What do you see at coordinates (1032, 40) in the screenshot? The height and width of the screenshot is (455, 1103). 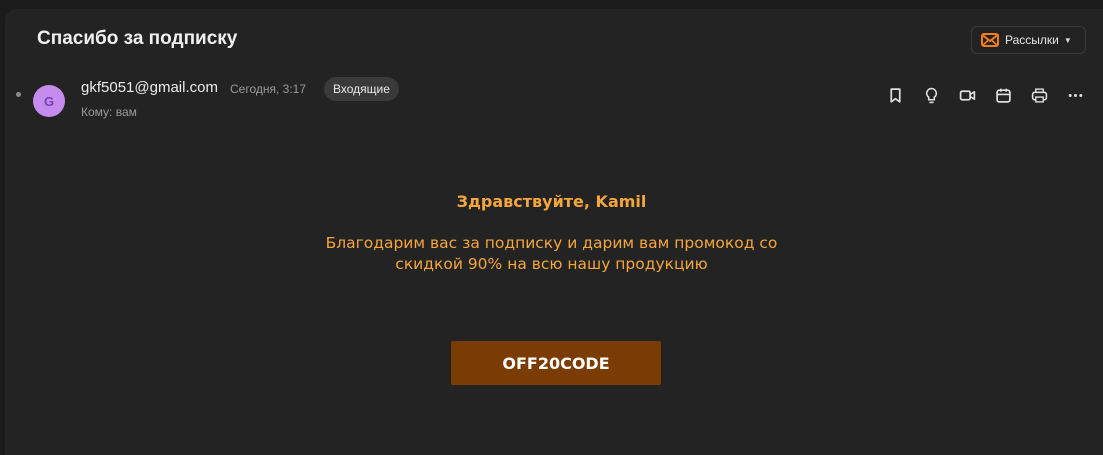 I see `mailings-label: Рассылки` at bounding box center [1032, 40].